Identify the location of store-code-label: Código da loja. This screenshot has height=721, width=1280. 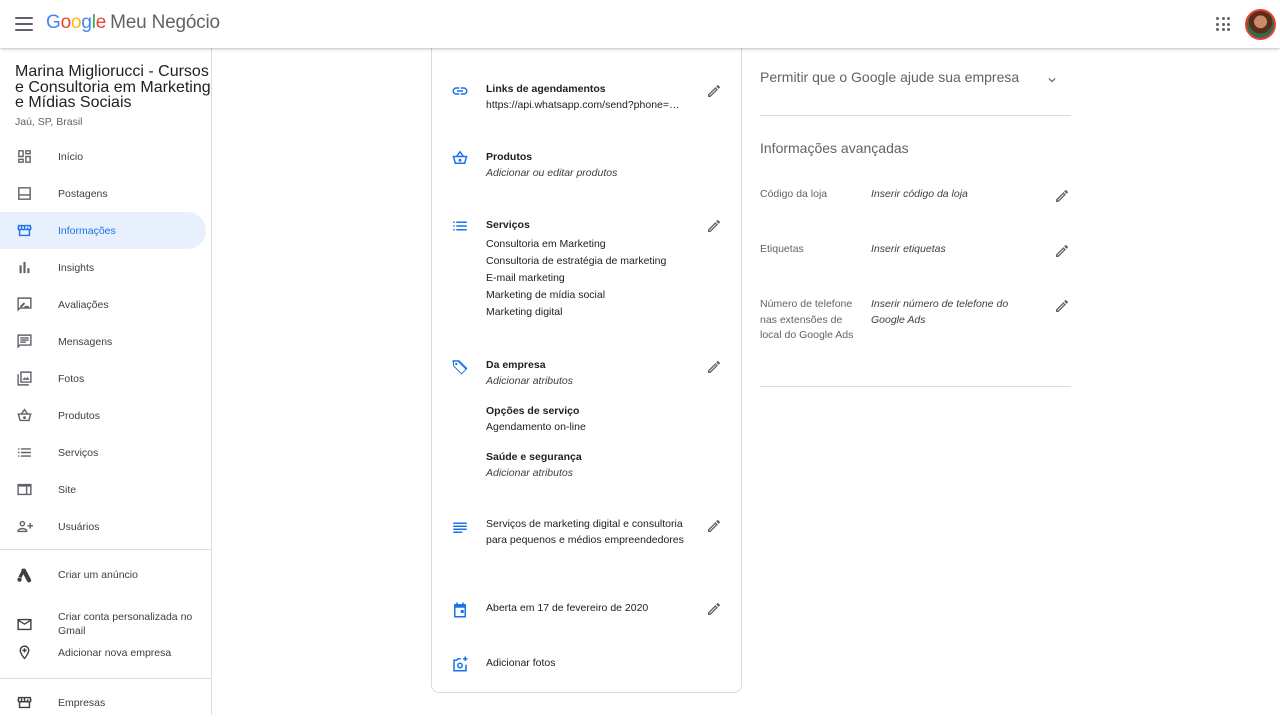
(794, 194).